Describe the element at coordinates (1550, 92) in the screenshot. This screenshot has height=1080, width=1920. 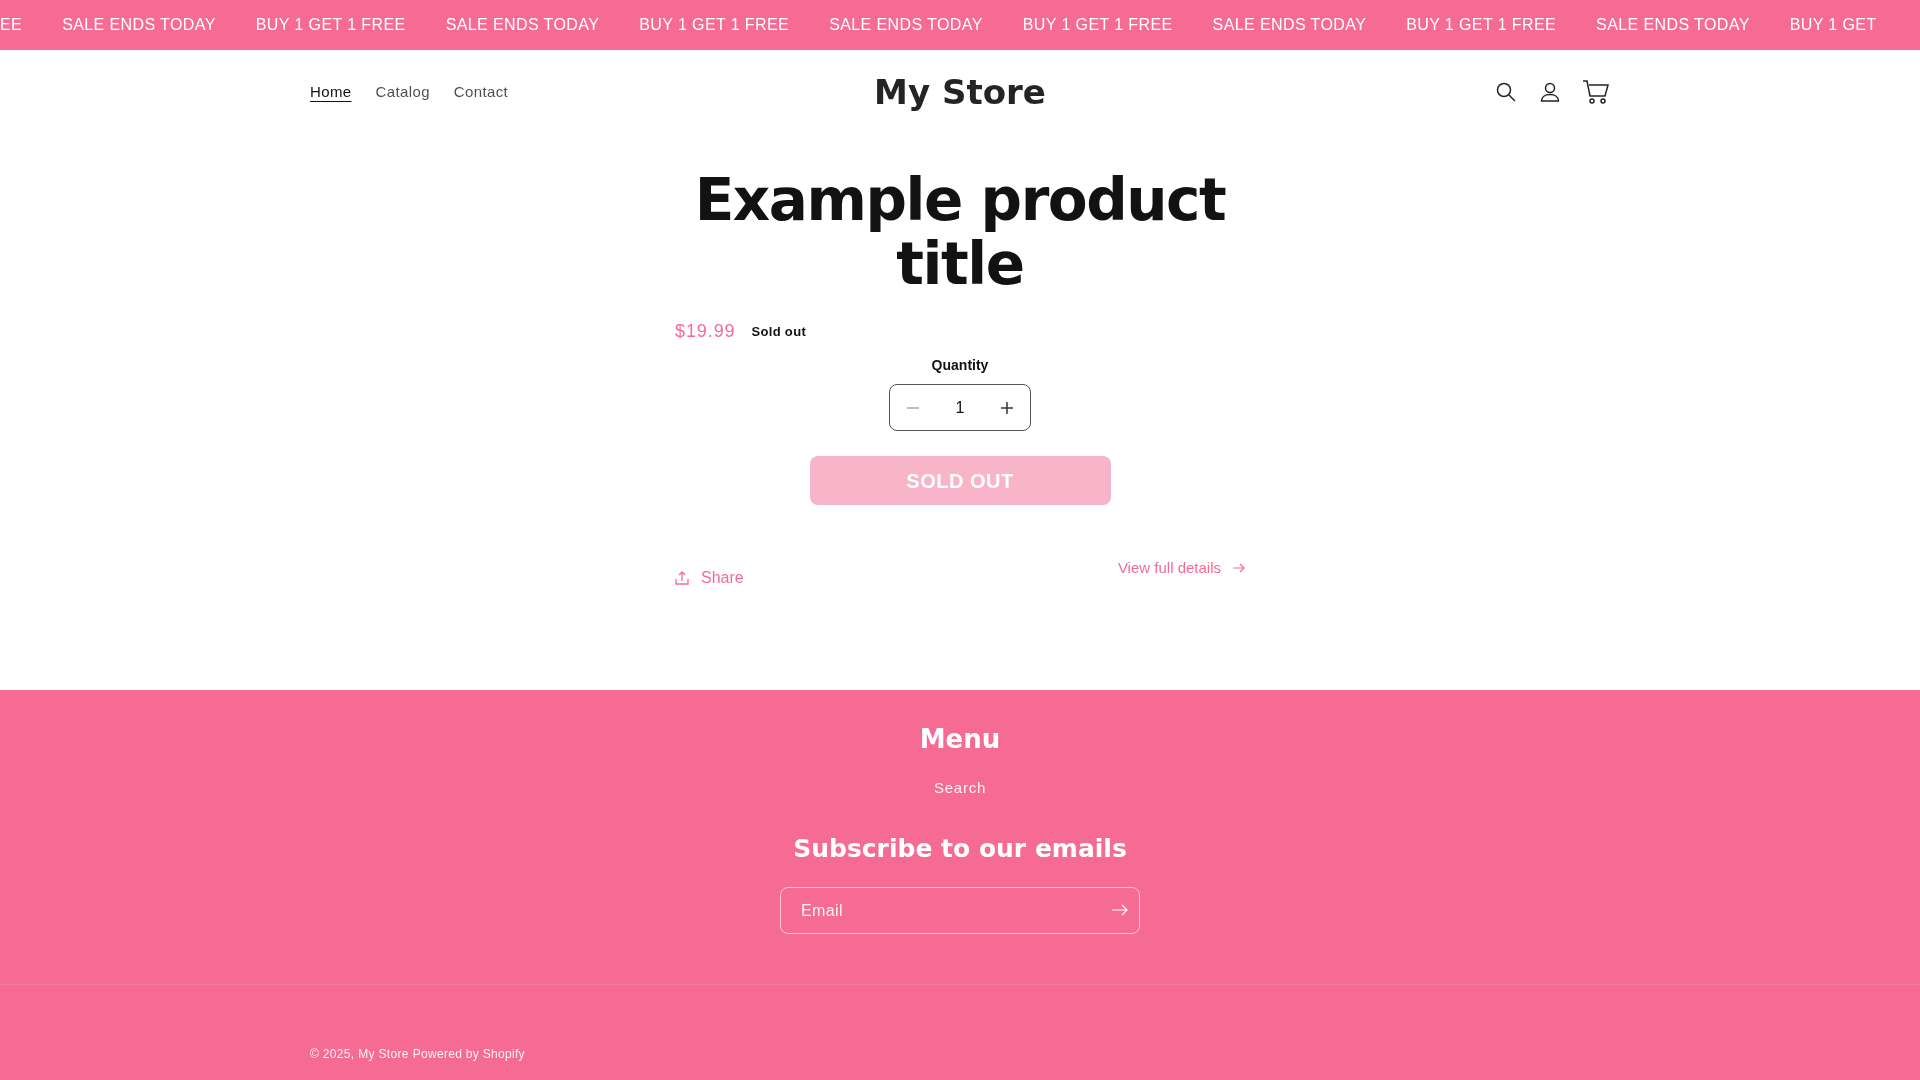
I see `account-icon` at that location.